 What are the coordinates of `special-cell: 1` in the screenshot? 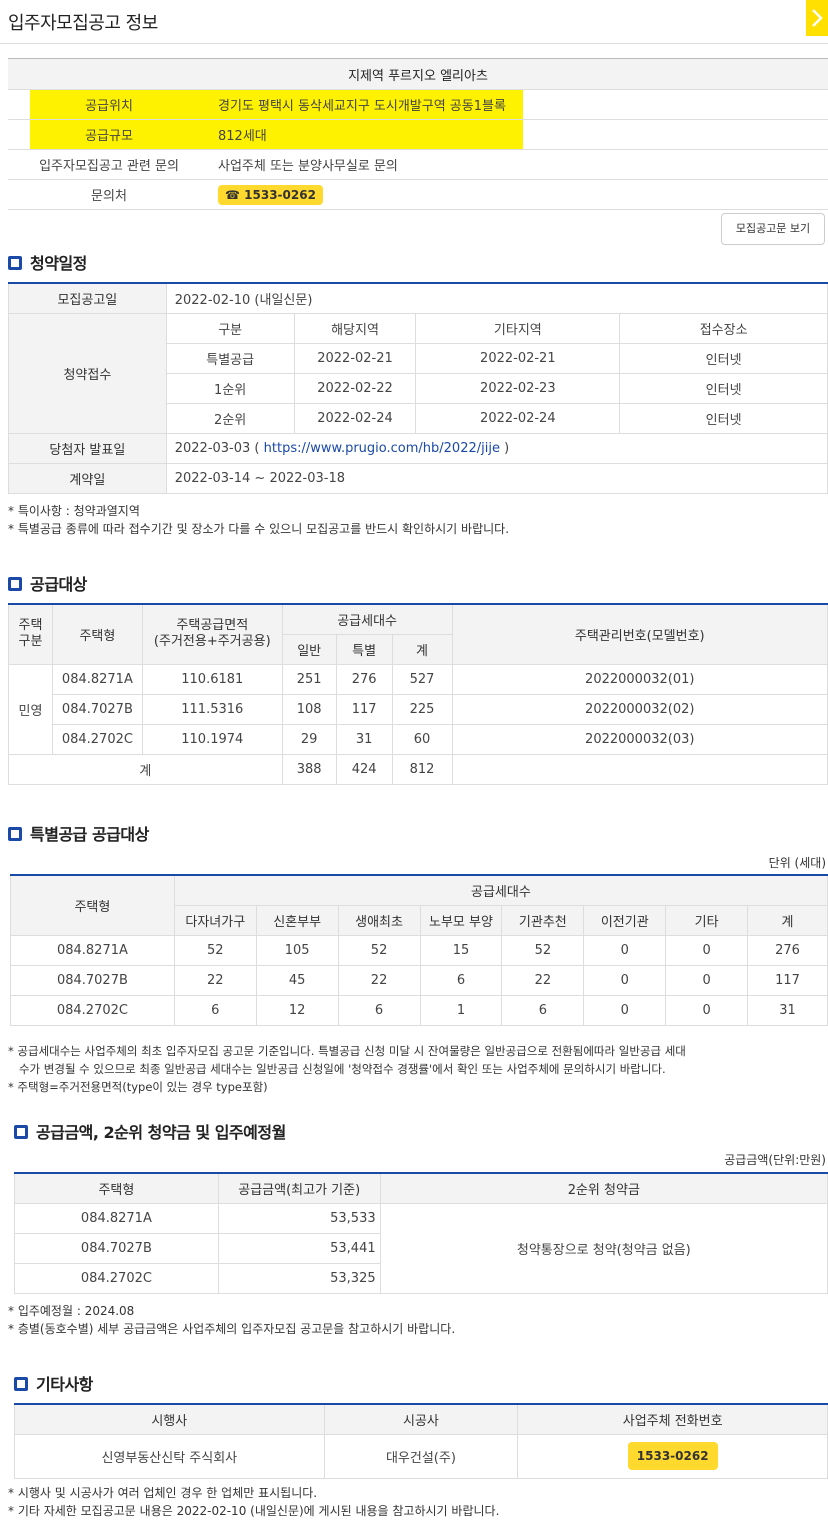 It's located at (461, 1010).